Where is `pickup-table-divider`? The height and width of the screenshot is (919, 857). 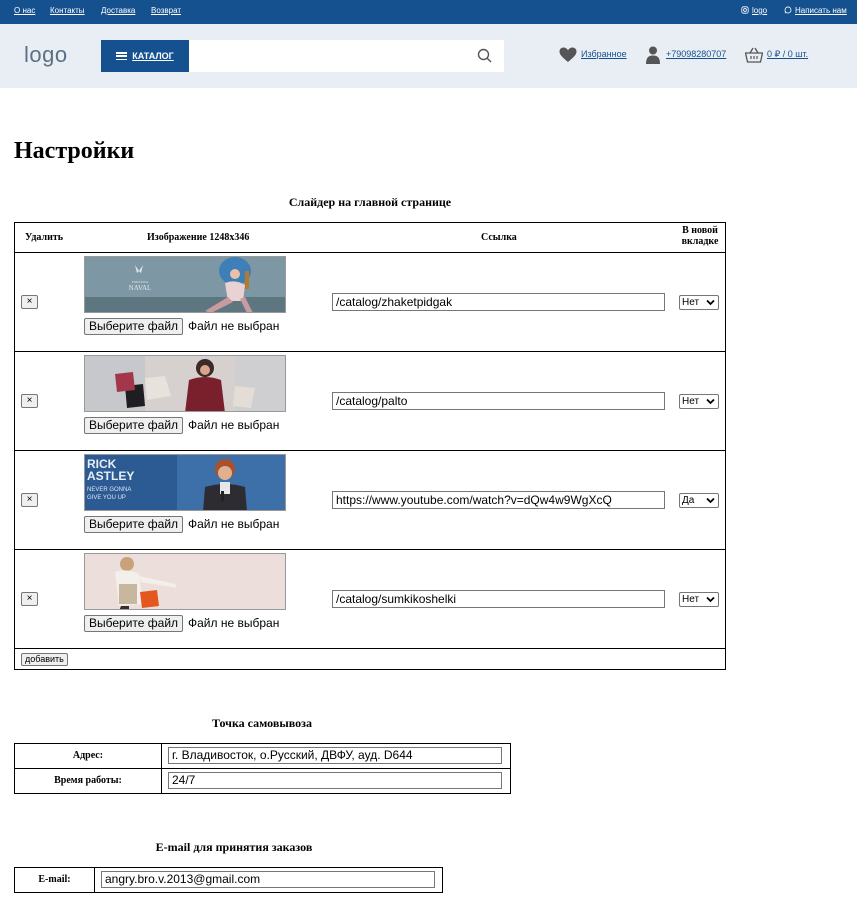 pickup-table-divider is located at coordinates (262, 768).